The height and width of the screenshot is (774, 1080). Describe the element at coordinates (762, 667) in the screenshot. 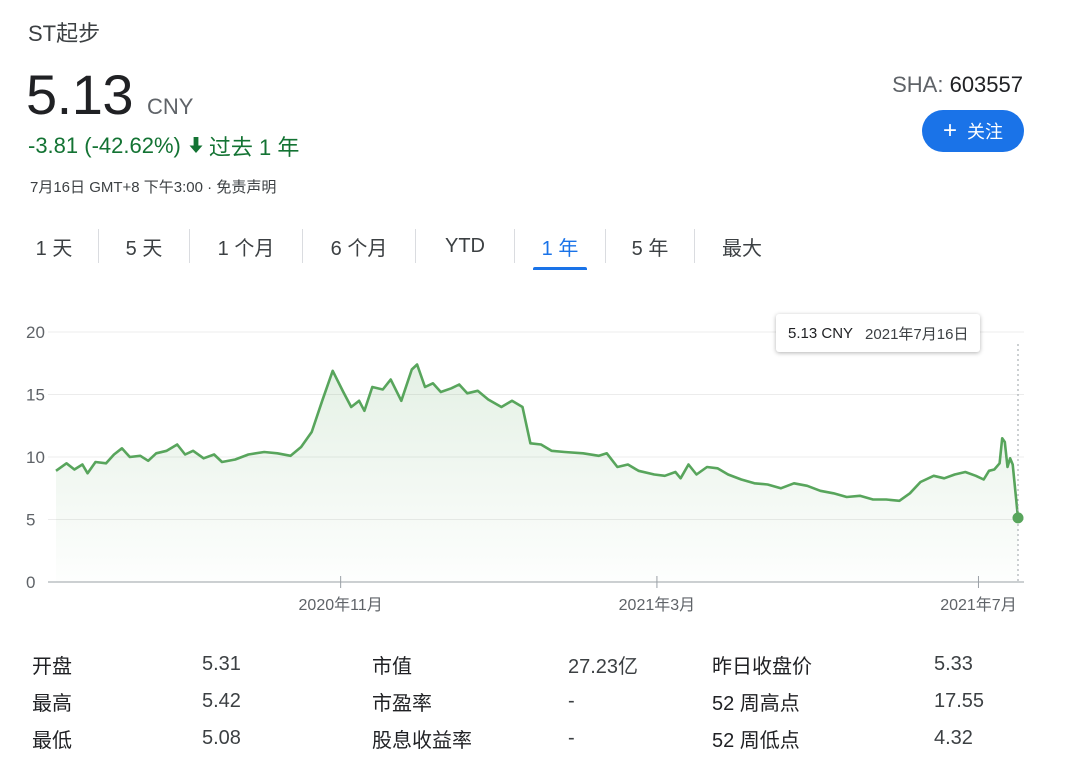

I see `stat-label: 昨日收盘价` at that location.